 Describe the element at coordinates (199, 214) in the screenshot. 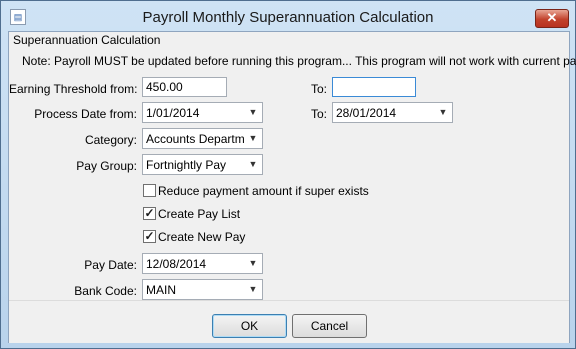

I see `create-pay-list-label: Create Pay List` at that location.